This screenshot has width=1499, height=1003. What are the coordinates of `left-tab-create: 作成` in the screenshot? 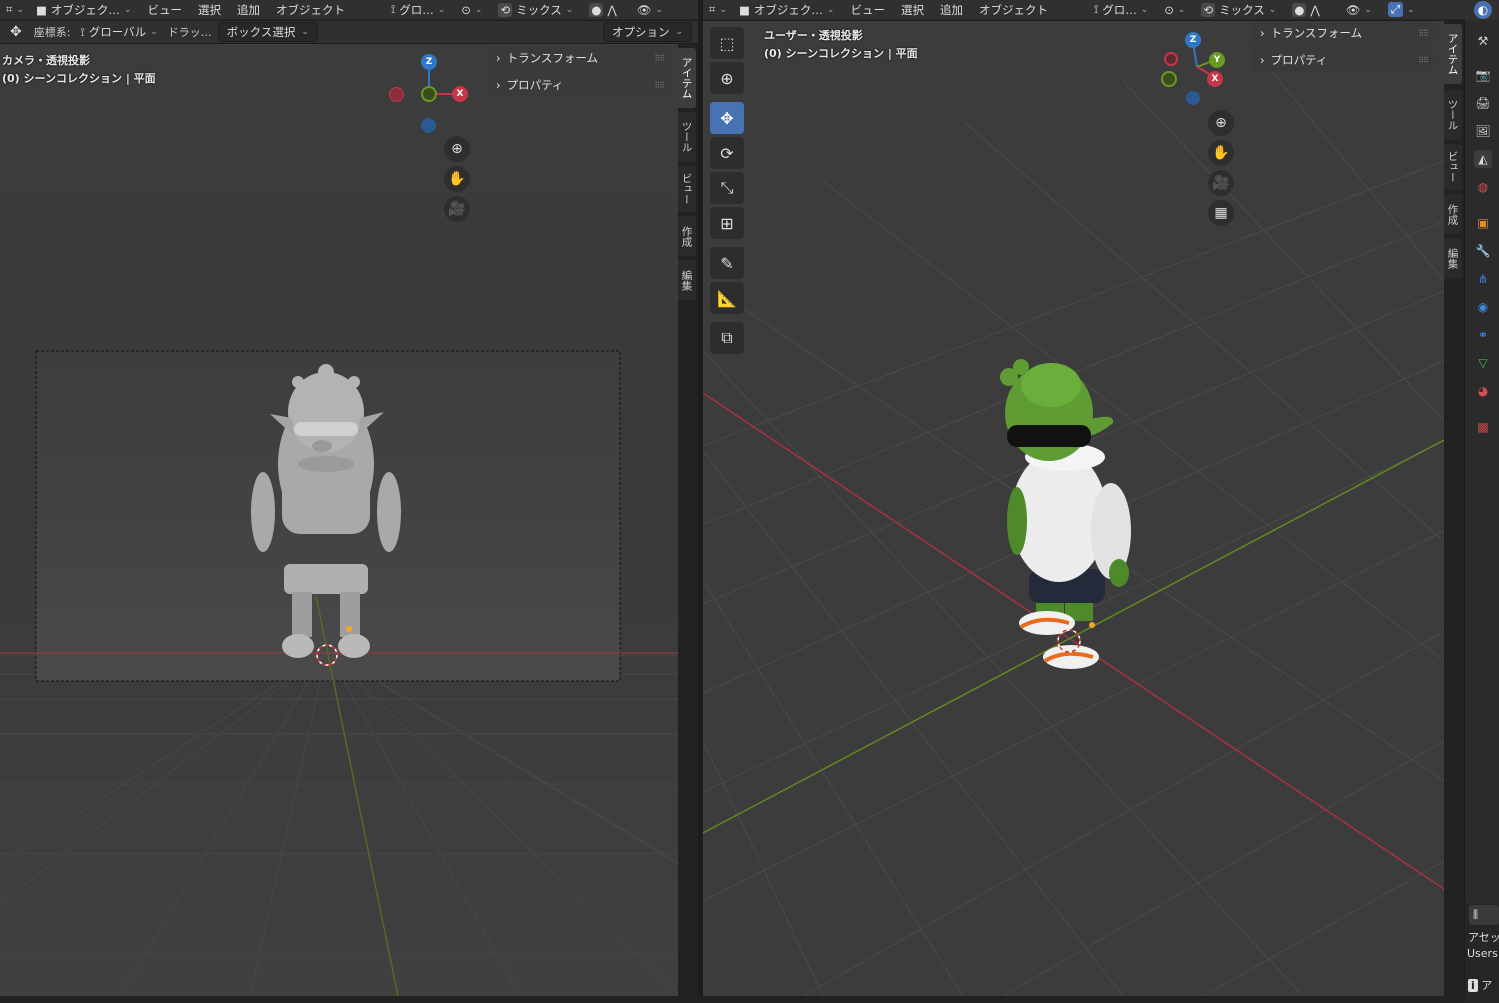 It's located at (687, 236).